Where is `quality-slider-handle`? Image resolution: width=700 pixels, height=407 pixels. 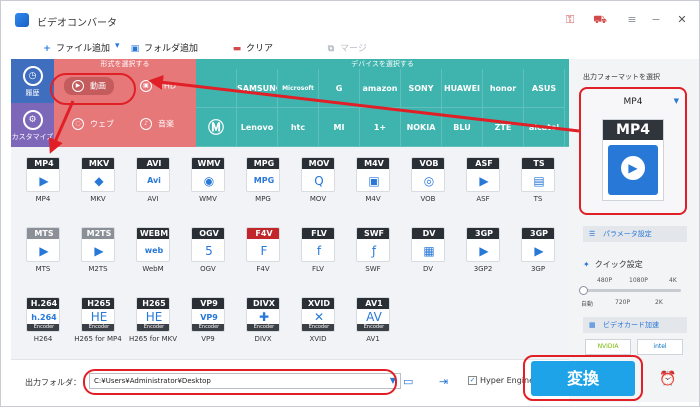 quality-slider-handle is located at coordinates (583, 290).